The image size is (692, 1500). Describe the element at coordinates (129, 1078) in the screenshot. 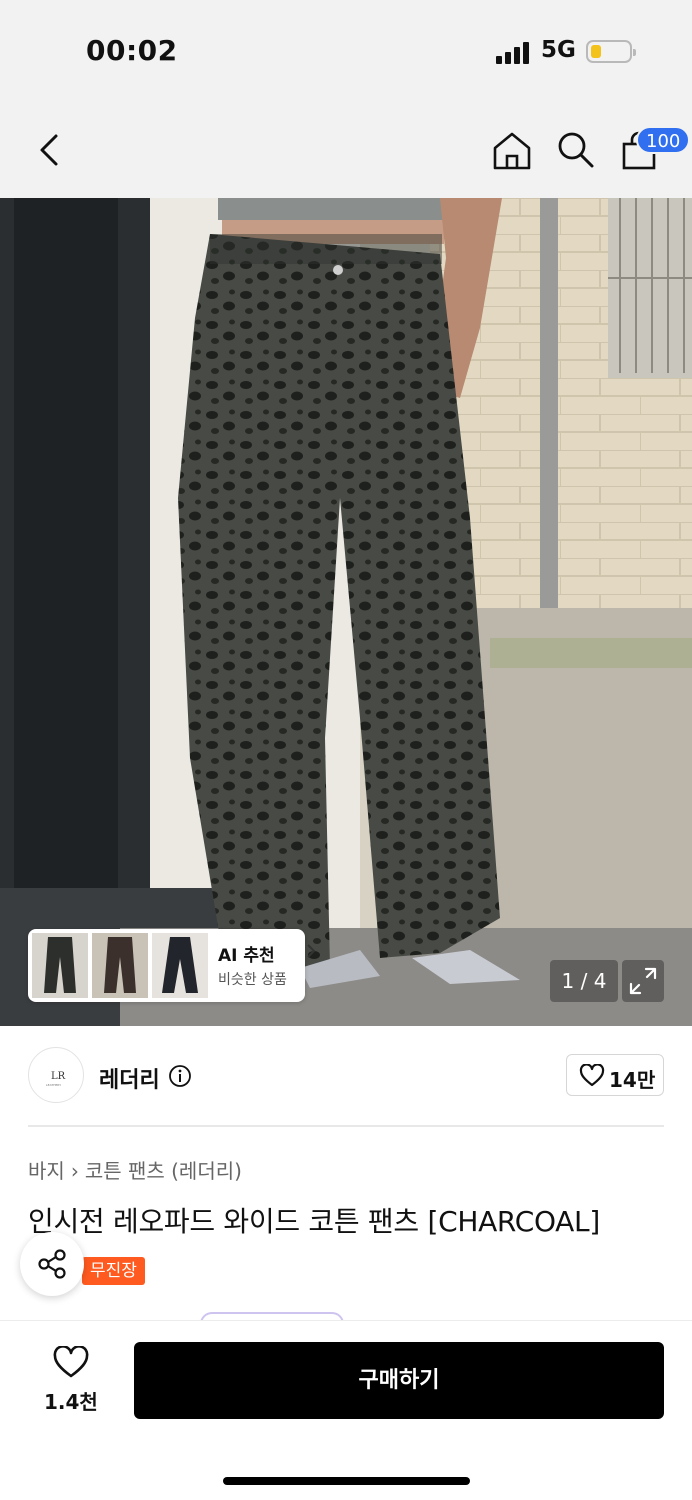

I see `brand-name: 레더리` at that location.